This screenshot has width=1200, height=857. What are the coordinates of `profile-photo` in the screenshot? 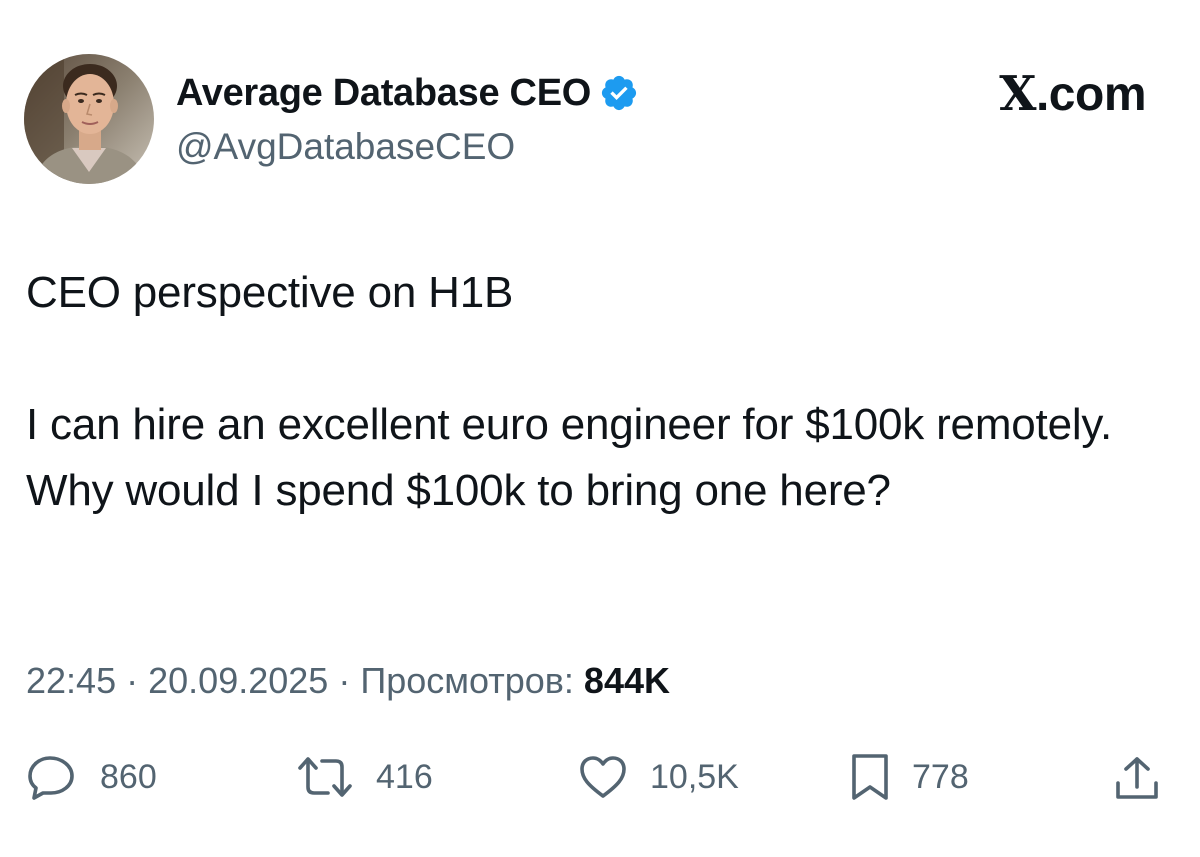 It's located at (89, 119).